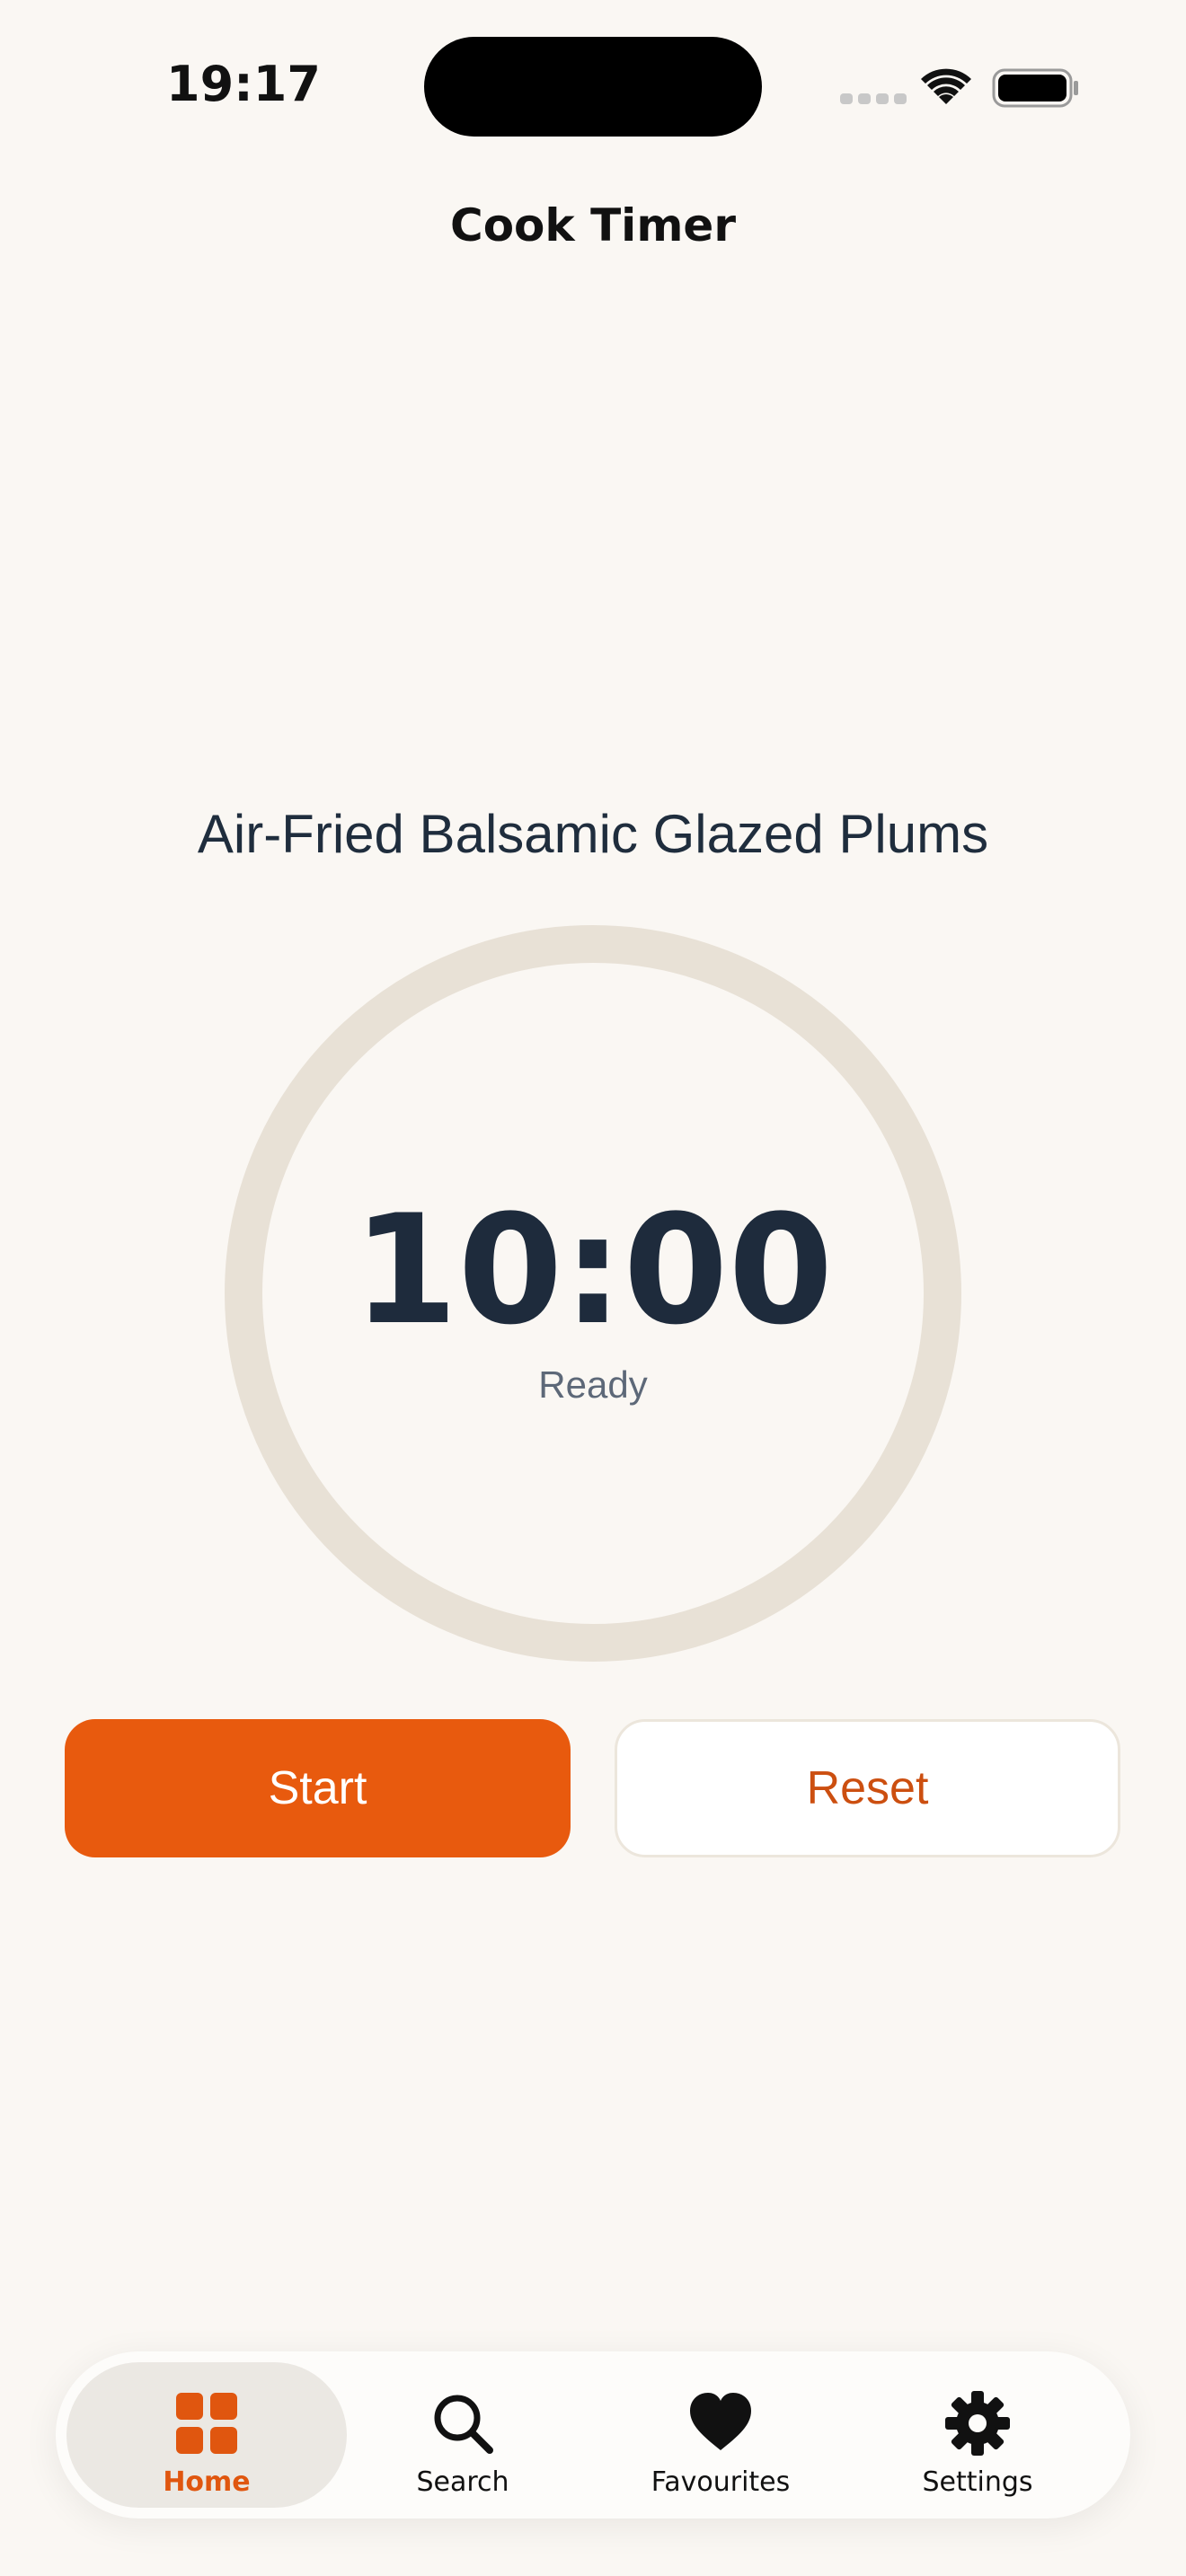 This screenshot has height=2576, width=1186. I want to click on cellular-signal-icon, so click(873, 98).